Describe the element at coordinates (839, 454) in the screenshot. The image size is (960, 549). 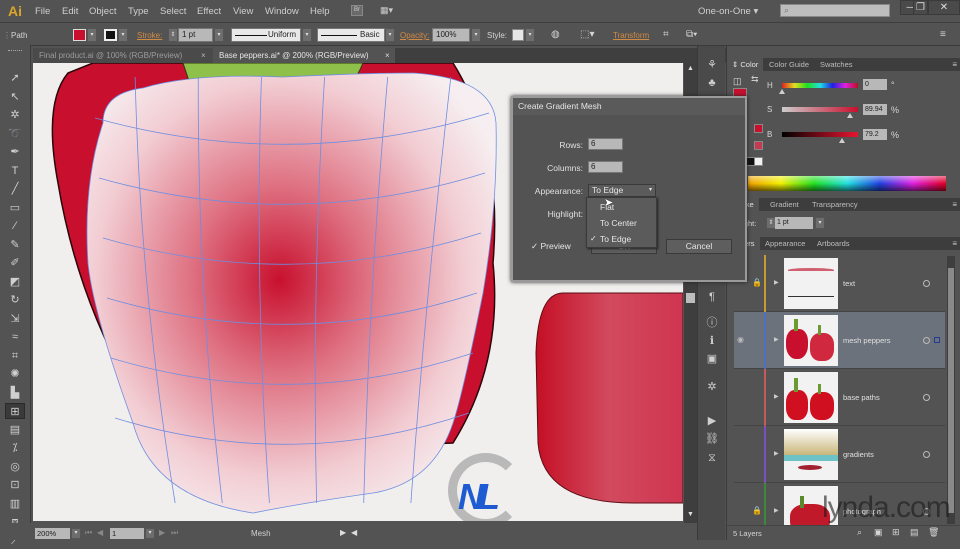
I see `layer-row: ▶ gradients` at that location.